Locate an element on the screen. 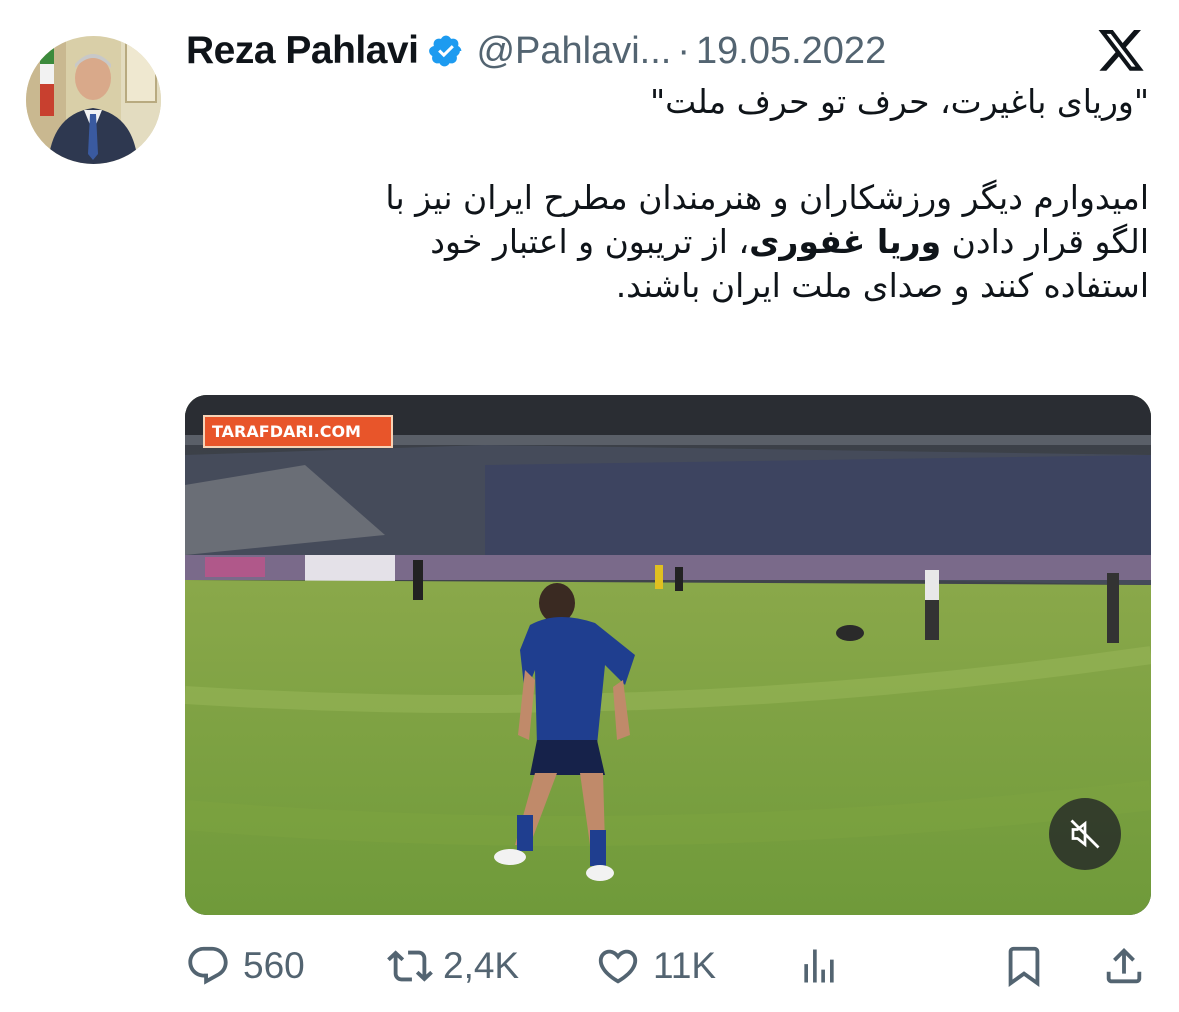  mute-icon is located at coordinates (1085, 834).